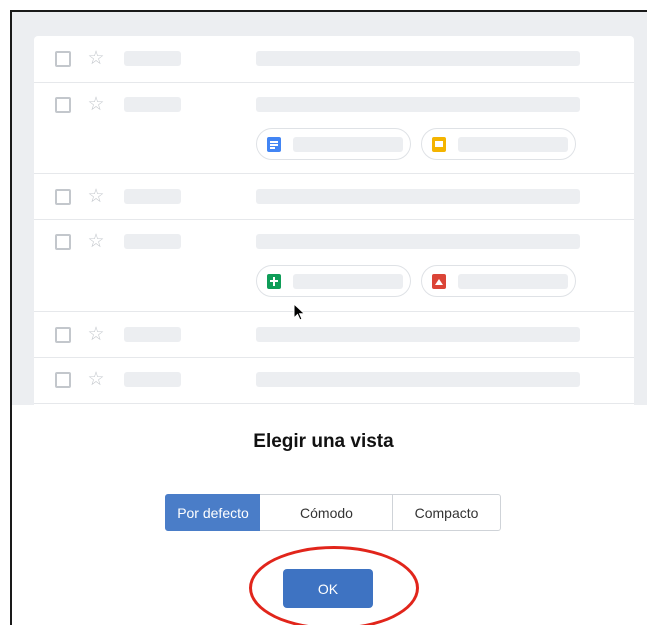 This screenshot has height=625, width=647. Describe the element at coordinates (326, 512) in the screenshot. I see `view-option-comfortable: Cómodo` at that location.